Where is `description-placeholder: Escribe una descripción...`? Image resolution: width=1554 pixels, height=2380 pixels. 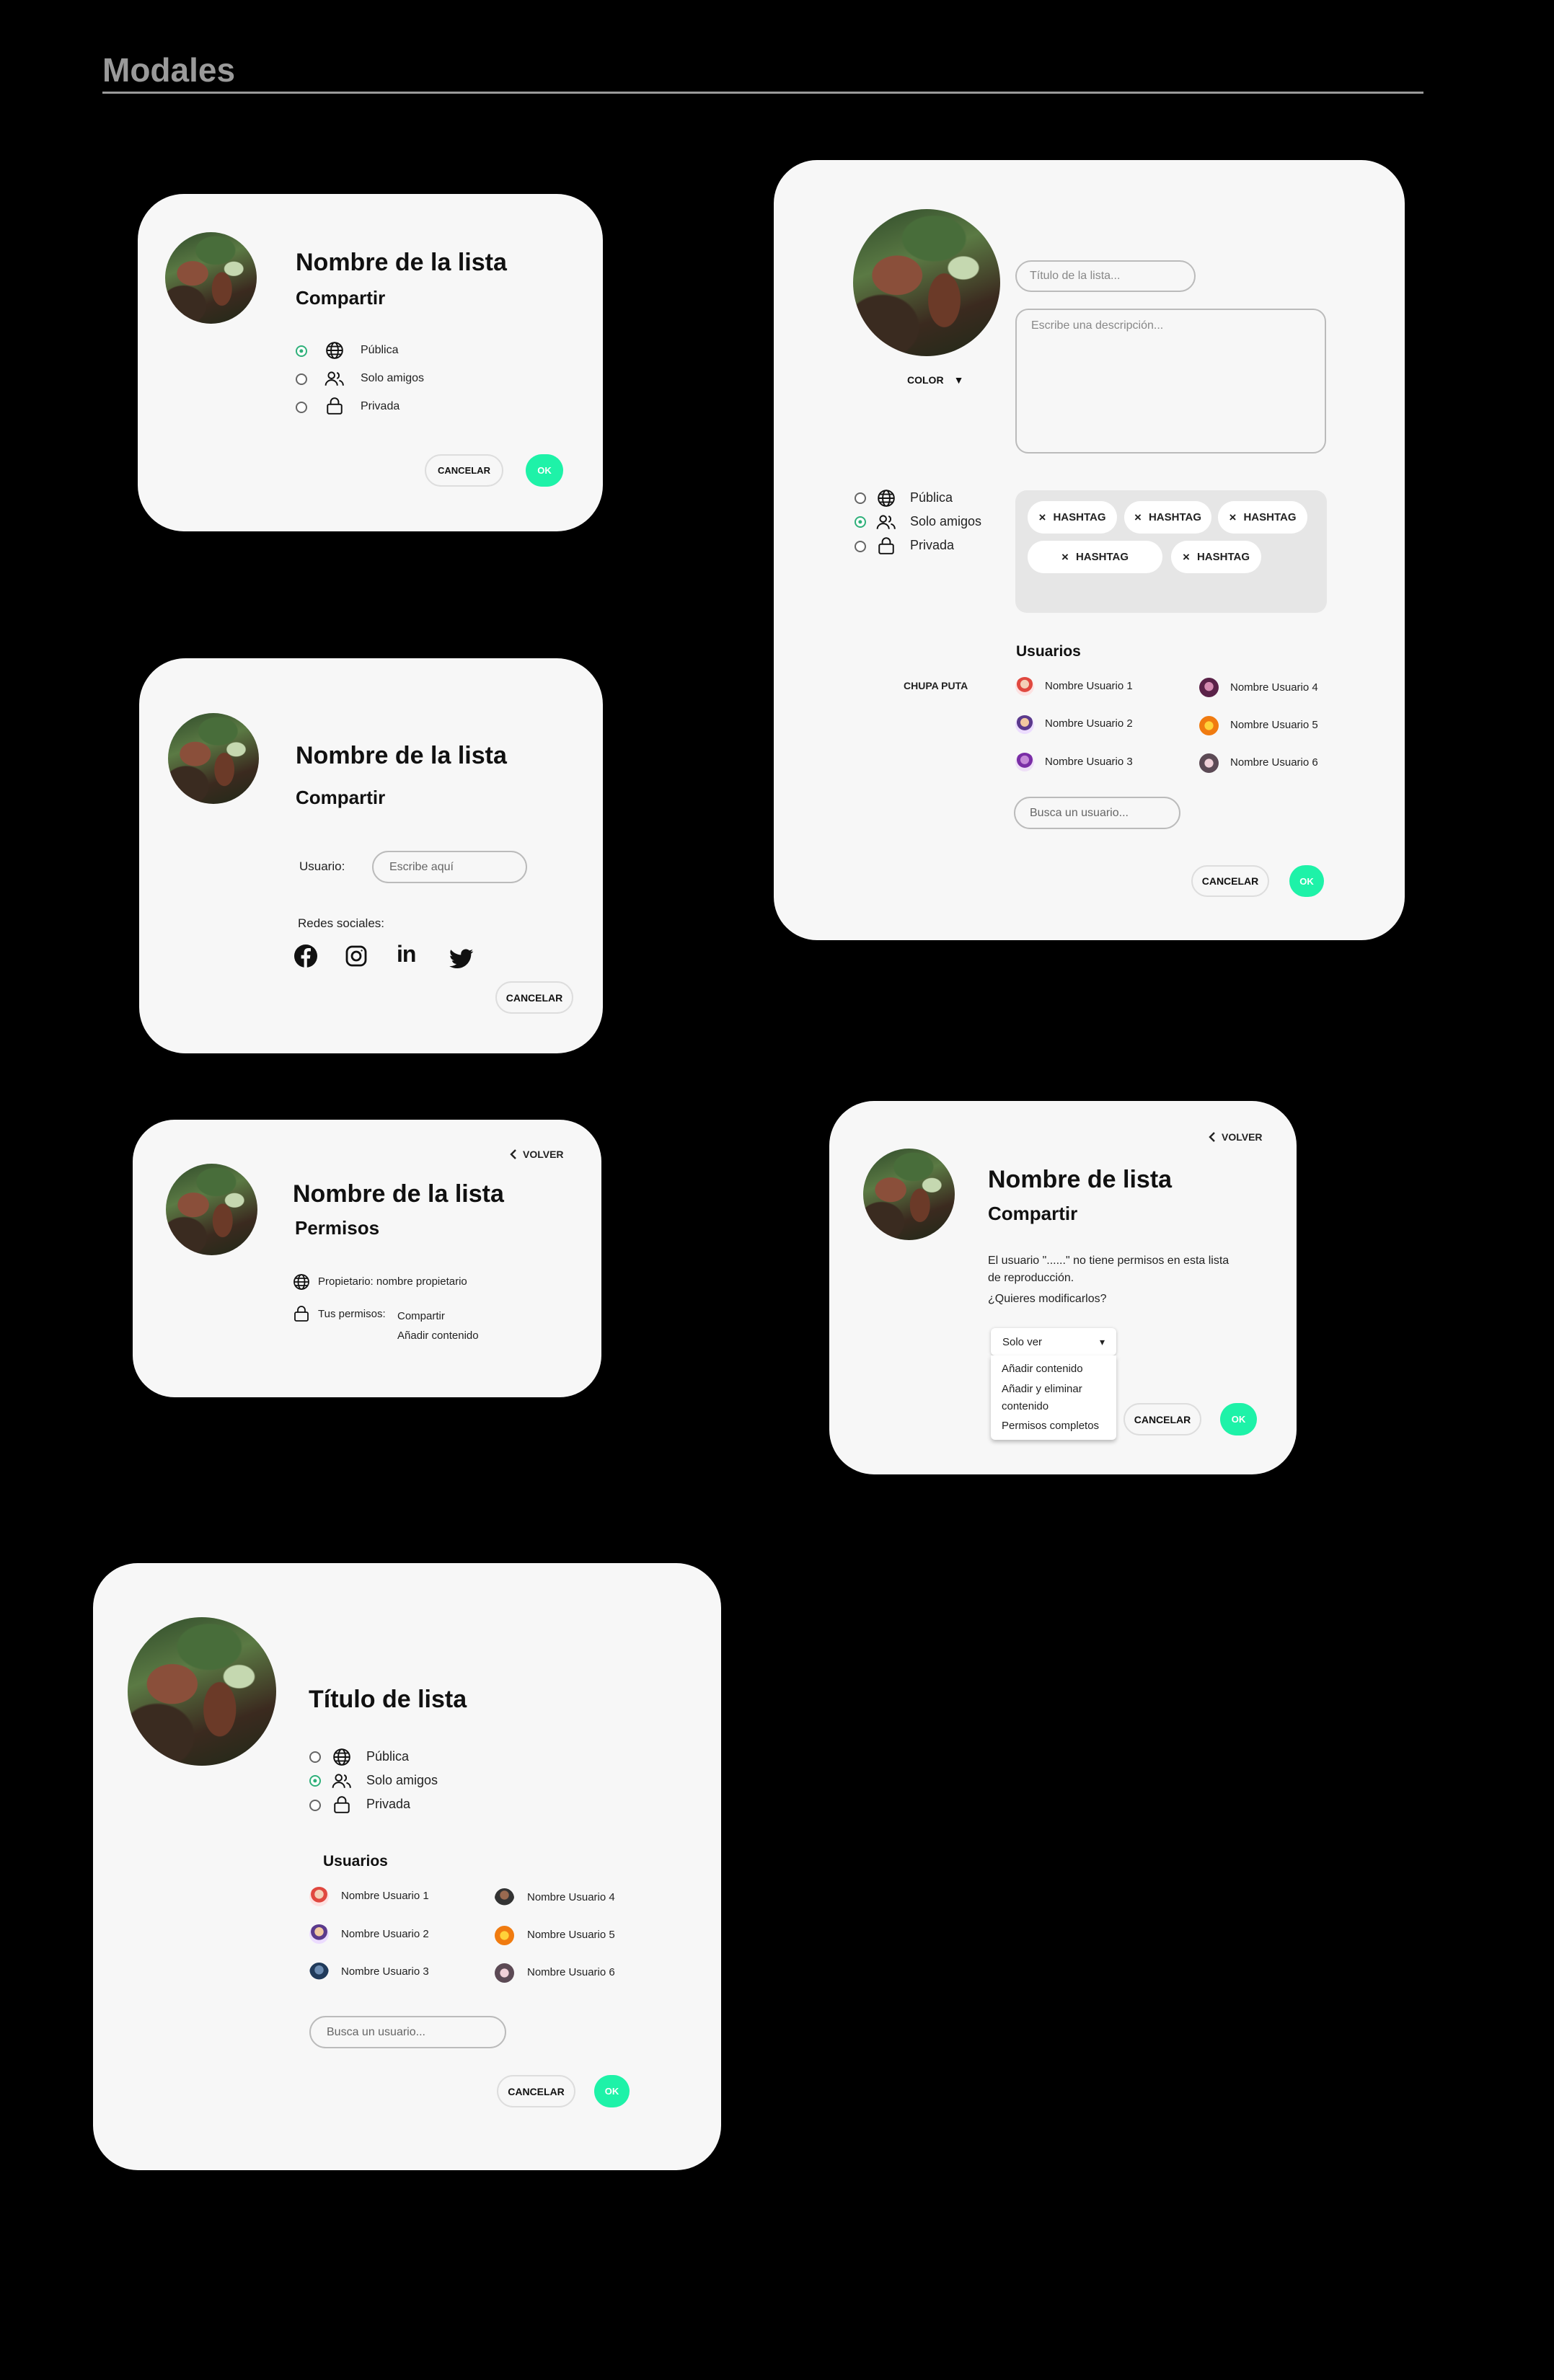
description-placeholder: Escribe una descripción... is located at coordinates (1097, 325).